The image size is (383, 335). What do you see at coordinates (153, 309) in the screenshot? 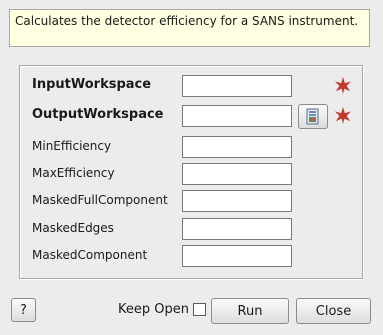
I see `keep-open-label: Keep Open` at bounding box center [153, 309].